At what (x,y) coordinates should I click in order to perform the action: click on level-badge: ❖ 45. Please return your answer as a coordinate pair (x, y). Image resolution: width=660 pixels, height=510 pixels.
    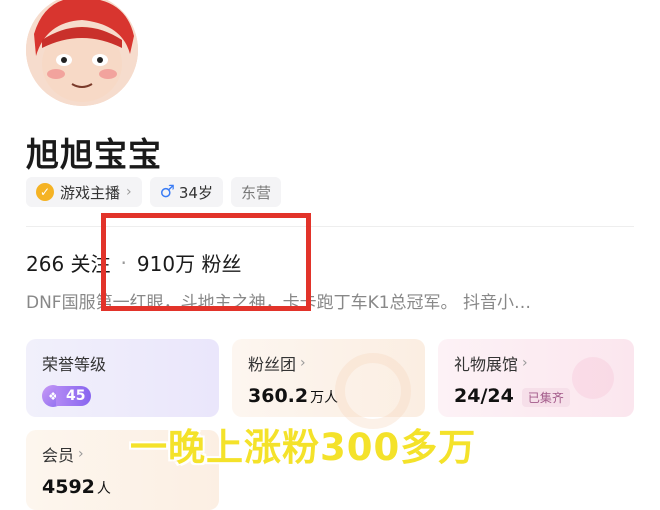
    Looking at the image, I should click on (122, 396).